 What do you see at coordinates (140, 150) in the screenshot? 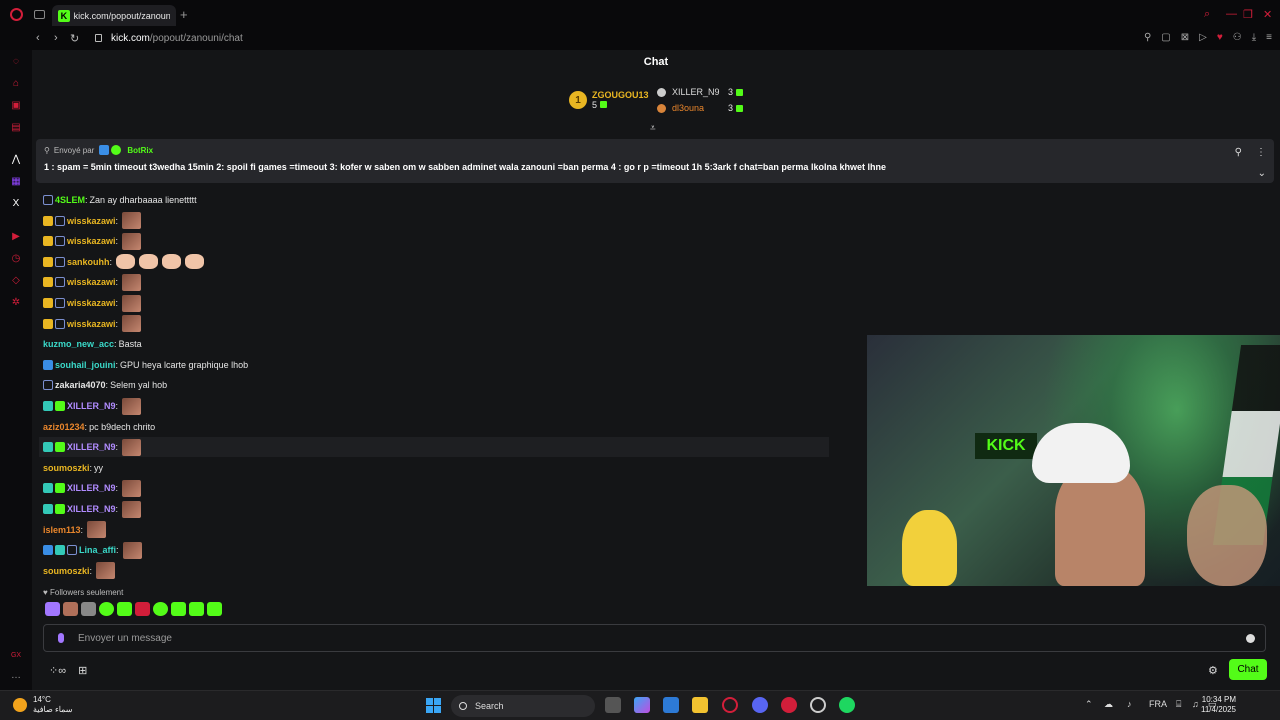
I see `pinned-author: BotRix` at bounding box center [140, 150].